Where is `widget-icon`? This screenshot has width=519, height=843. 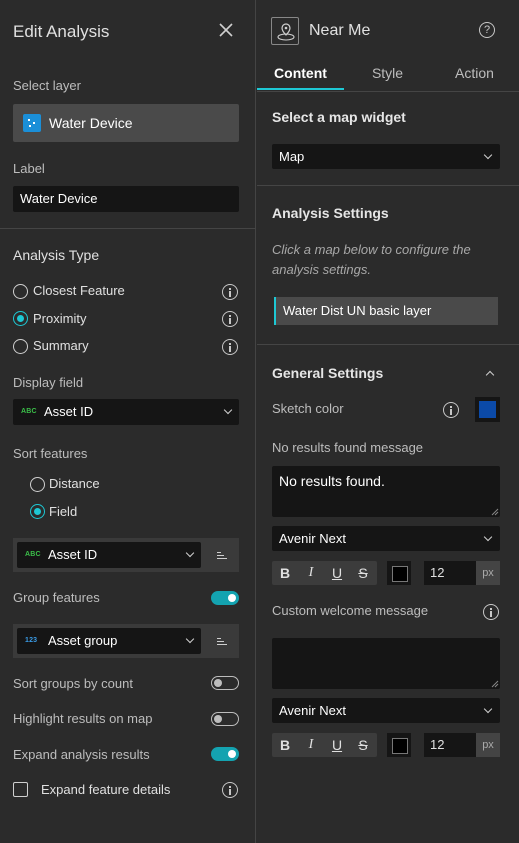 widget-icon is located at coordinates (285, 31).